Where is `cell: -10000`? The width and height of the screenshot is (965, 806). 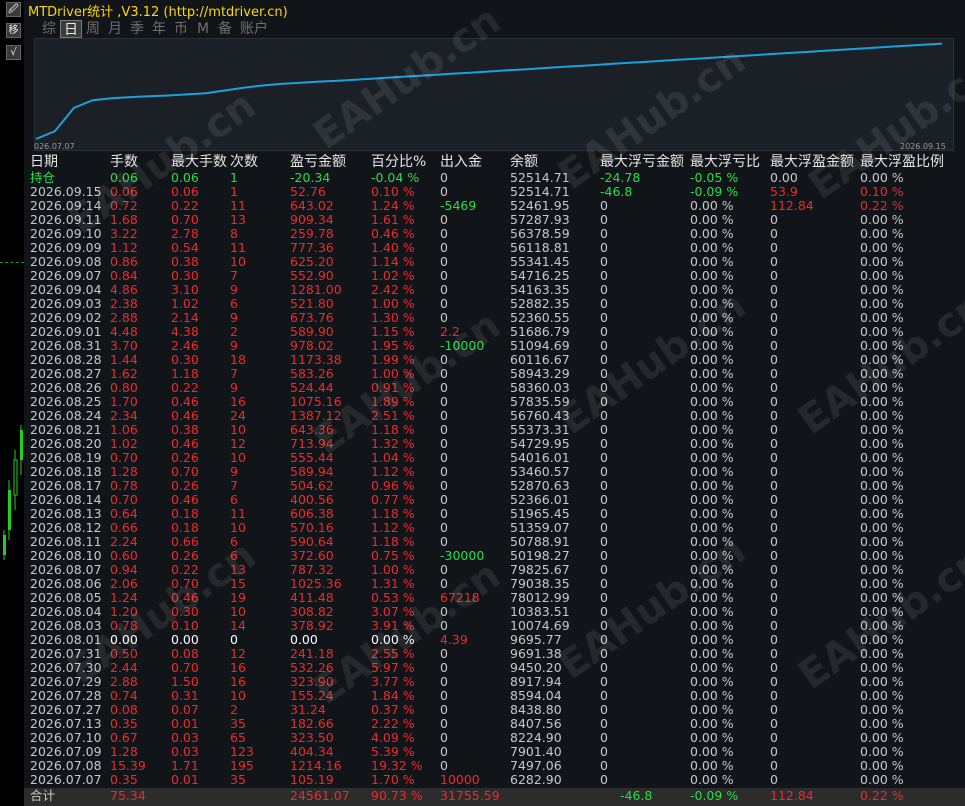 cell: -10000 is located at coordinates (462, 345).